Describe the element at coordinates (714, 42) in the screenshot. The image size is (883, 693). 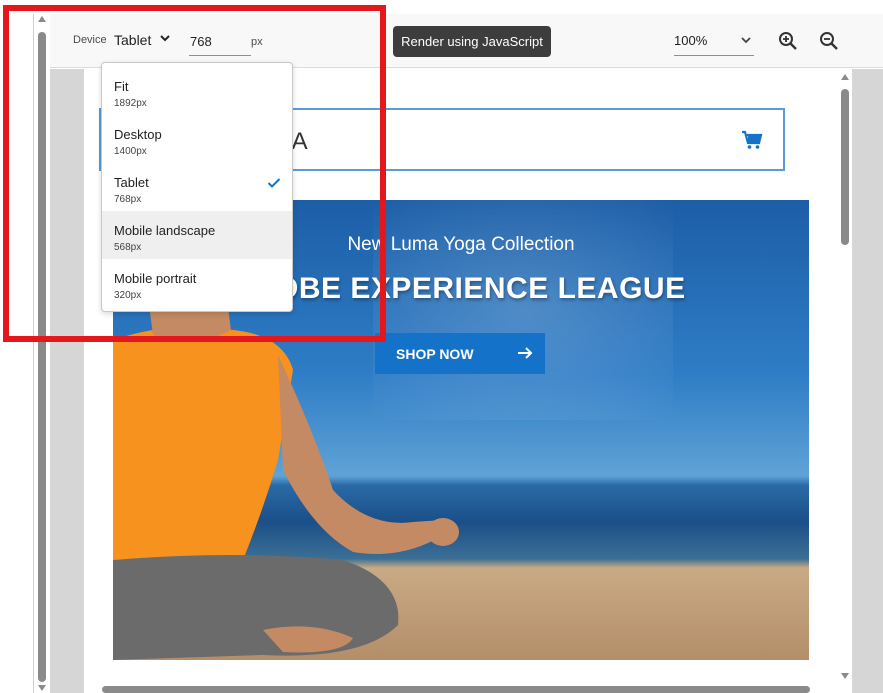
I see `zoom-select: 100%` at that location.